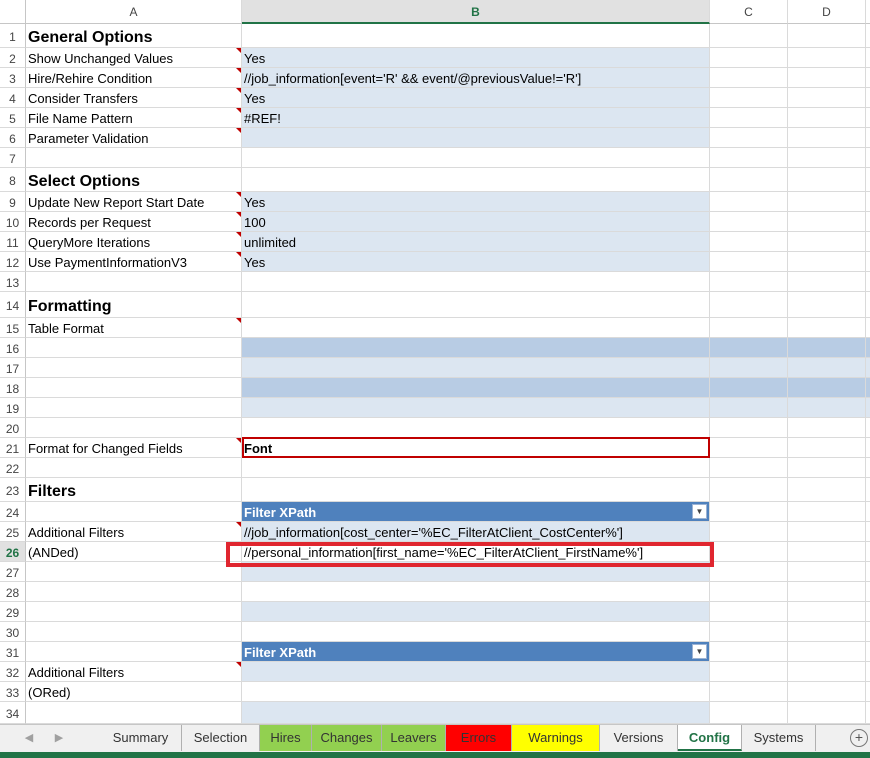 The image size is (870, 758). I want to click on column-header-c: C, so click(749, 12).